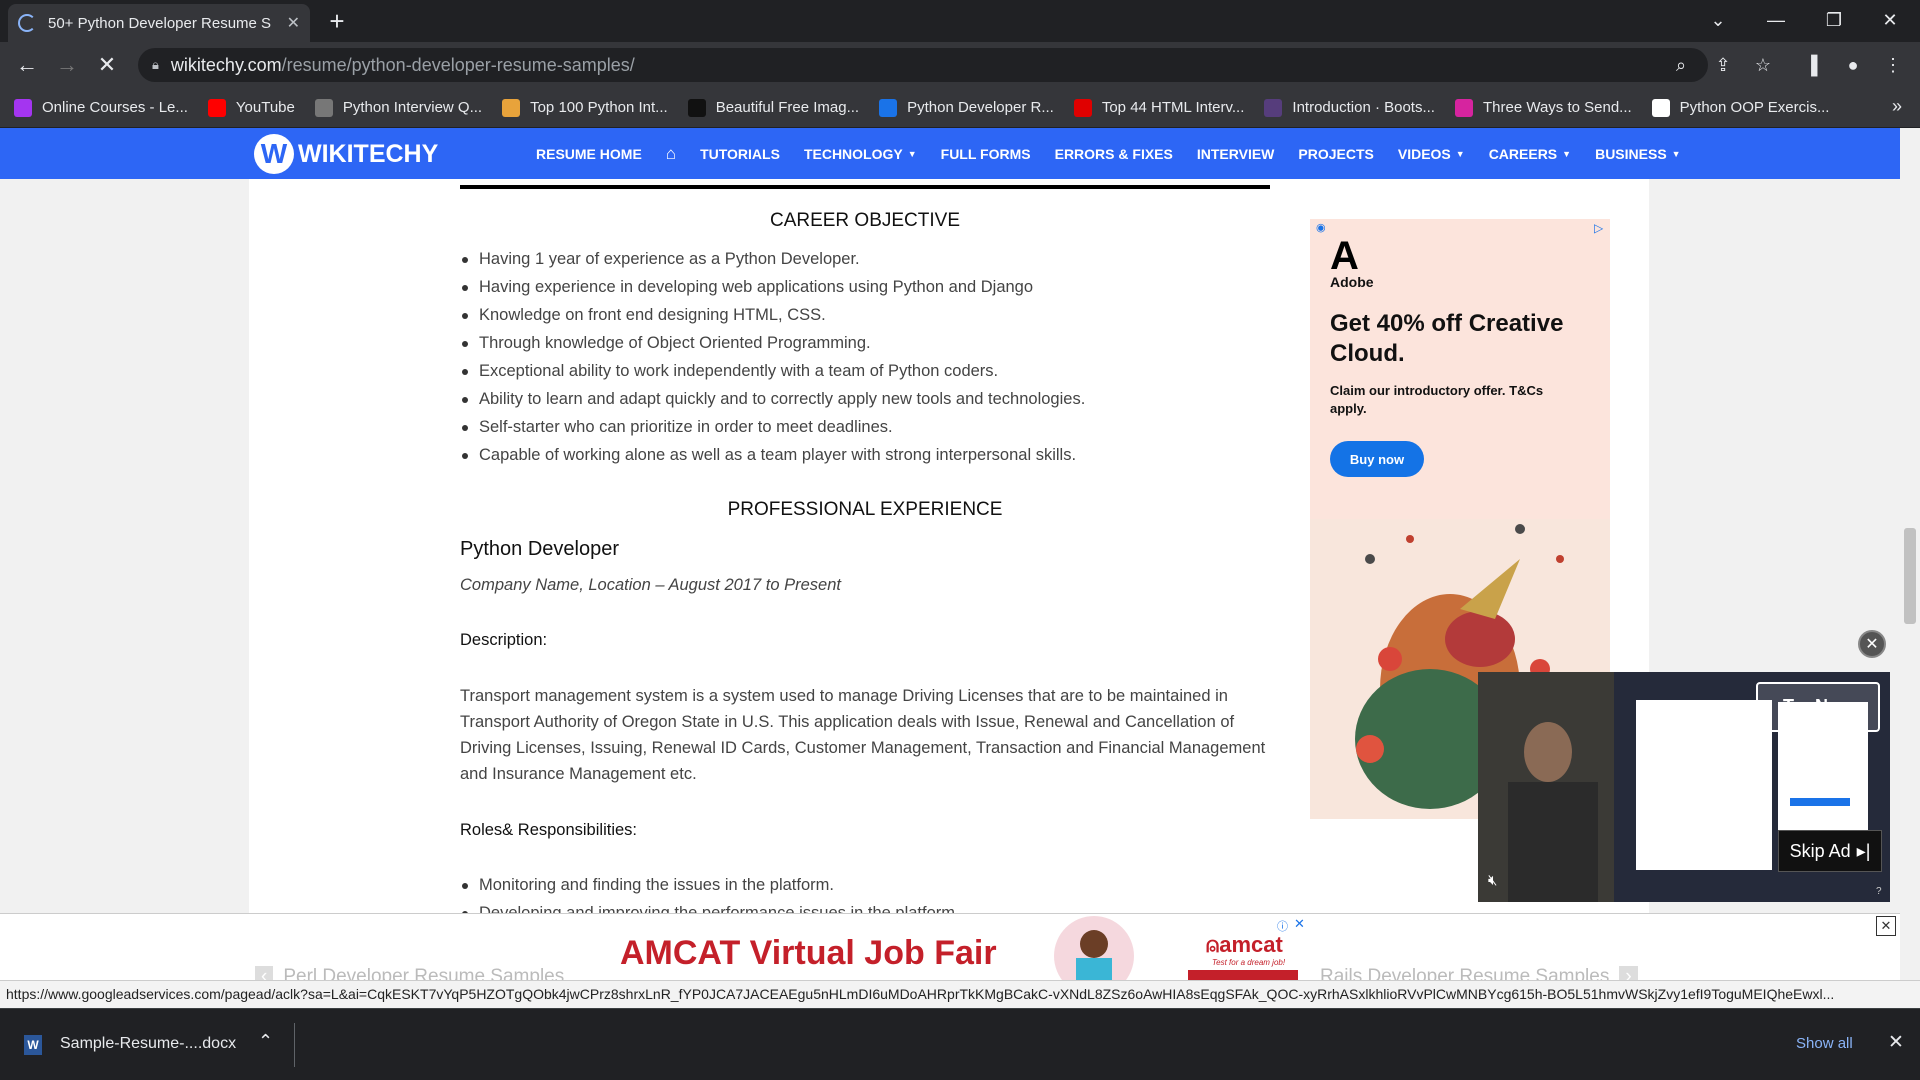  Describe the element at coordinates (865, 187) in the screenshot. I see `section-rule` at that location.